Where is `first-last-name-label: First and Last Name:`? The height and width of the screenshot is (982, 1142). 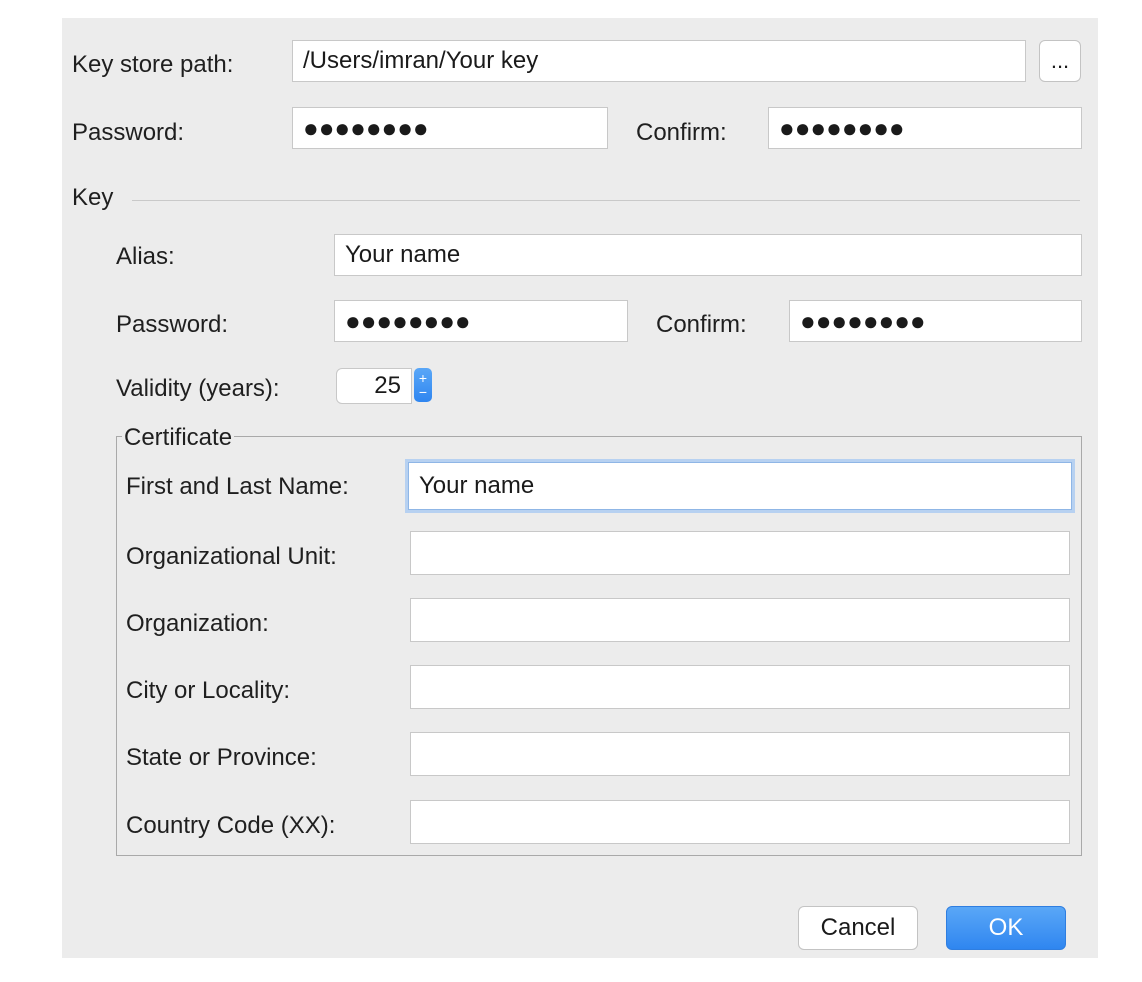 first-last-name-label: First and Last Name: is located at coordinates (237, 486).